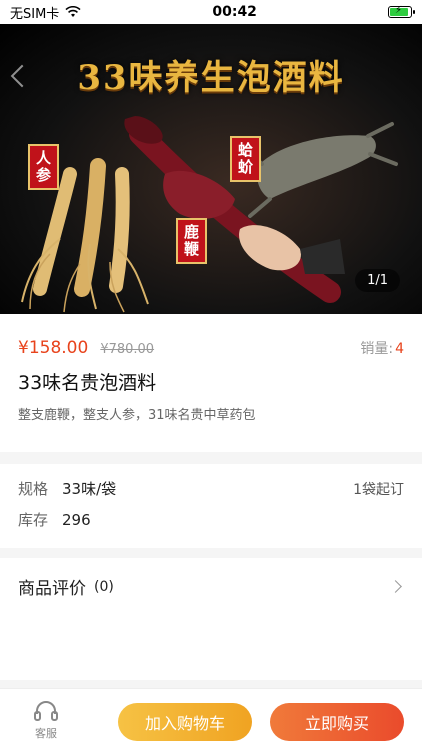 The height and width of the screenshot is (750, 422). What do you see at coordinates (127, 349) in the screenshot?
I see `original-price: ¥780.00` at bounding box center [127, 349].